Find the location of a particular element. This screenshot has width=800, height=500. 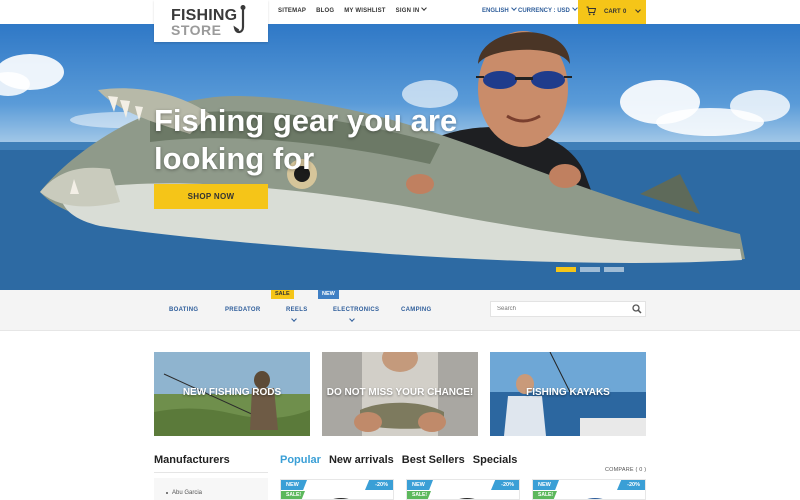

top-nav: SITEMAP BLOG MY WISHLIST SIGN IN is located at coordinates (353, 9).